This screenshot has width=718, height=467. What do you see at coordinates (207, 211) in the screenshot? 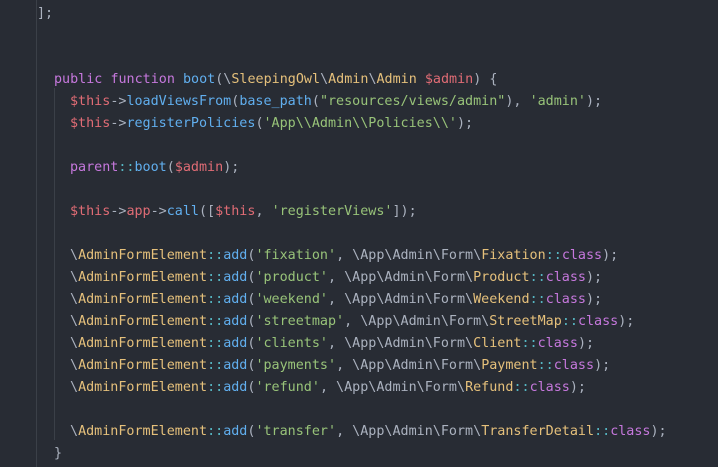
I see `code-token: ([` at bounding box center [207, 211].